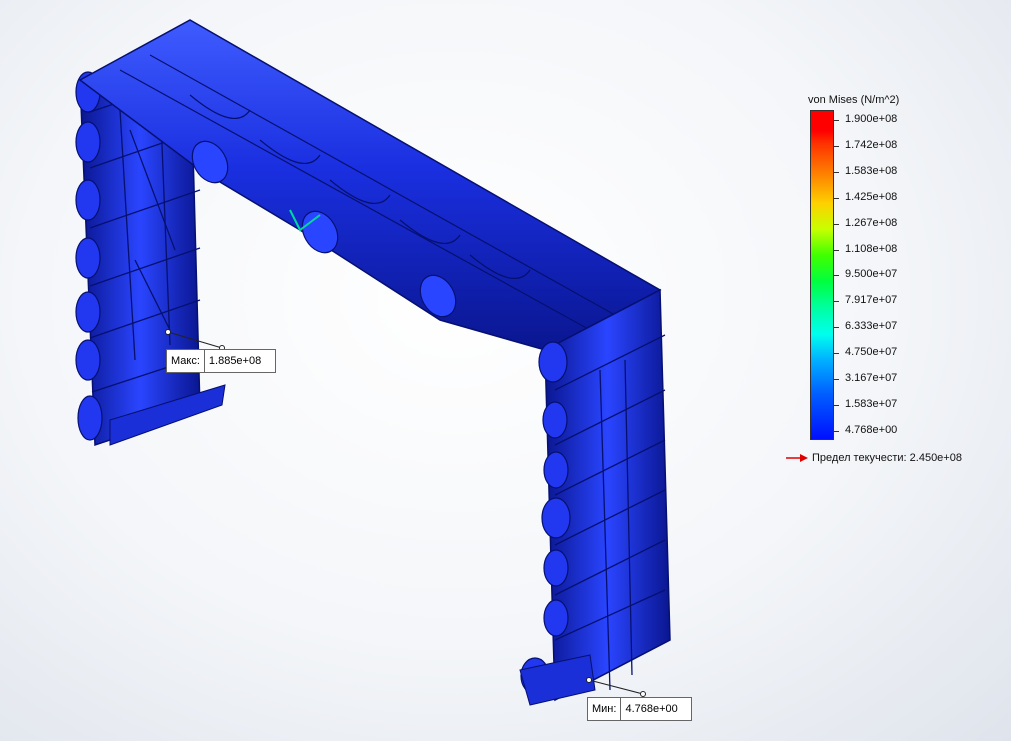 Image resolution: width=1011 pixels, height=741 pixels. What do you see at coordinates (871, 378) in the screenshot?
I see `legend-tick-label: 3.167e+07` at bounding box center [871, 378].